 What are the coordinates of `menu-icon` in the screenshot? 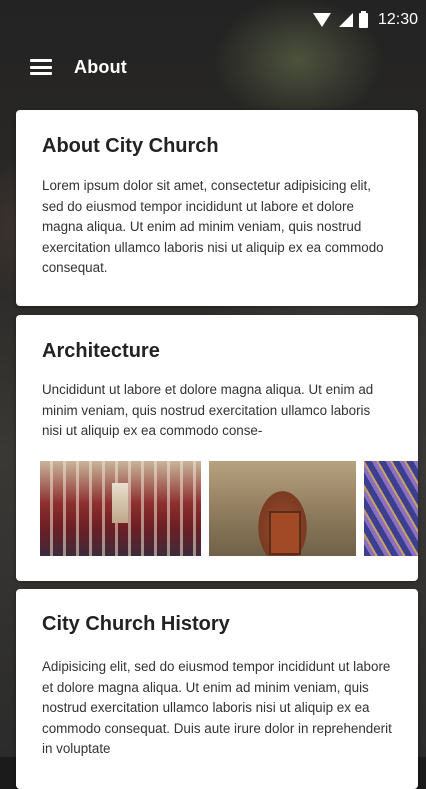 It's located at (41, 67).